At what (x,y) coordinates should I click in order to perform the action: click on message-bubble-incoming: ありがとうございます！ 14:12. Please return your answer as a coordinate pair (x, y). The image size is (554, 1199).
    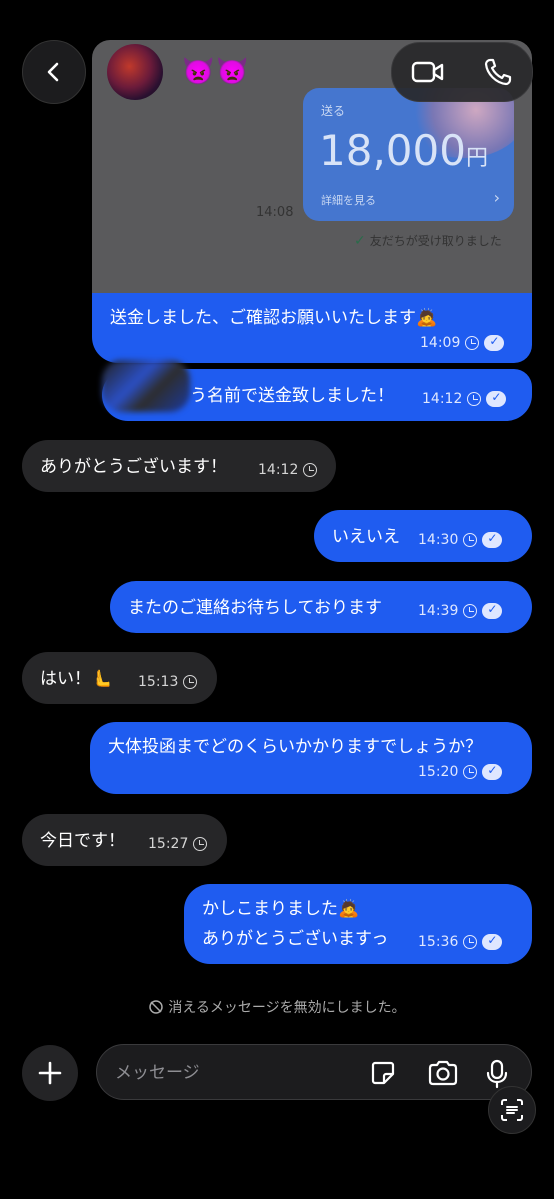
    Looking at the image, I should click on (179, 466).